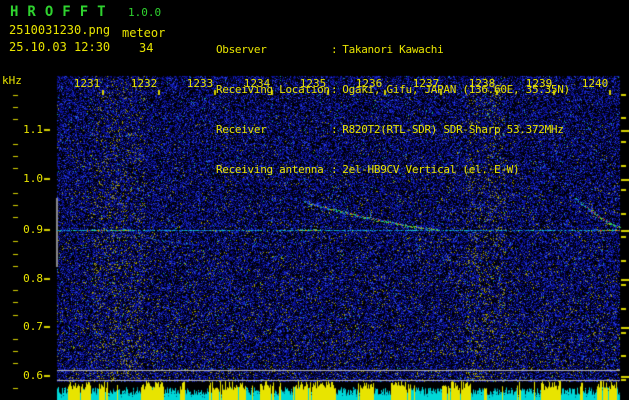 Image resolution: width=629 pixels, height=400 pixels. What do you see at coordinates (145, 12) in the screenshot?
I see `app-version: 1.0.0` at bounding box center [145, 12].